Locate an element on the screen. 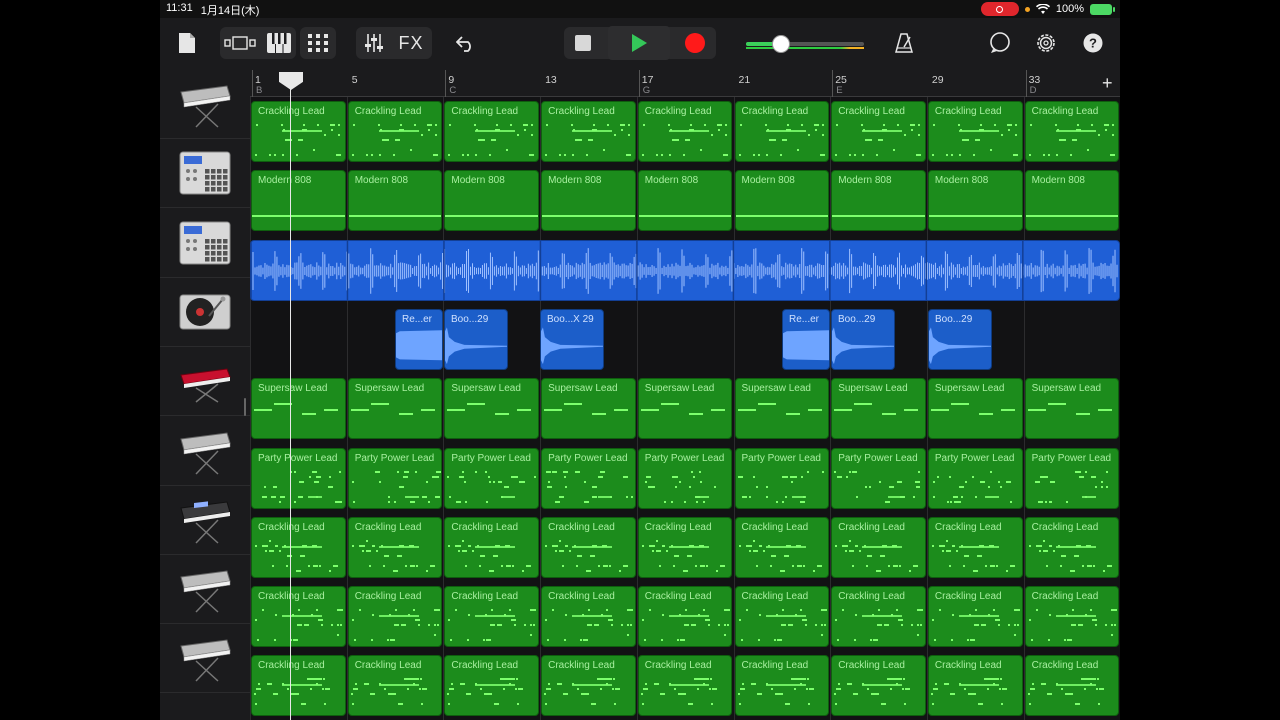  play-icon is located at coordinates (639, 43).